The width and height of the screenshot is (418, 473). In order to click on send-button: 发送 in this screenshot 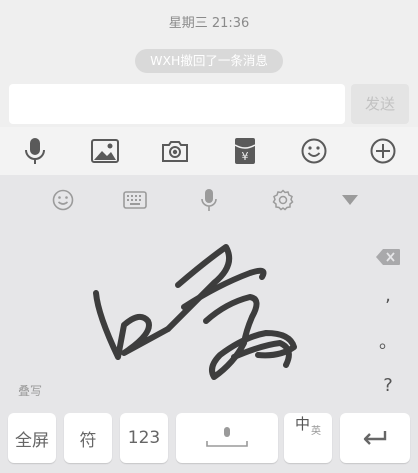, I will do `click(380, 104)`.